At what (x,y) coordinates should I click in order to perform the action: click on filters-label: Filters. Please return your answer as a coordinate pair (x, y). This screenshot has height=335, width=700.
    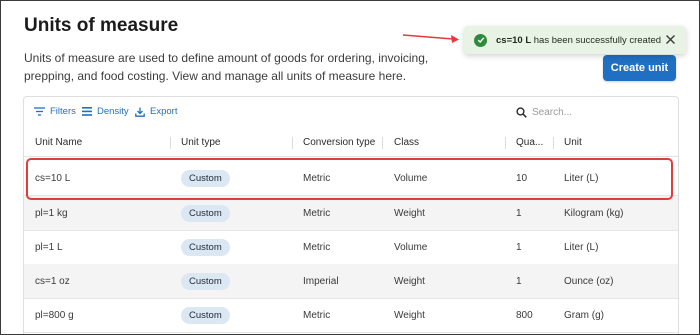
    Looking at the image, I should click on (63, 111).